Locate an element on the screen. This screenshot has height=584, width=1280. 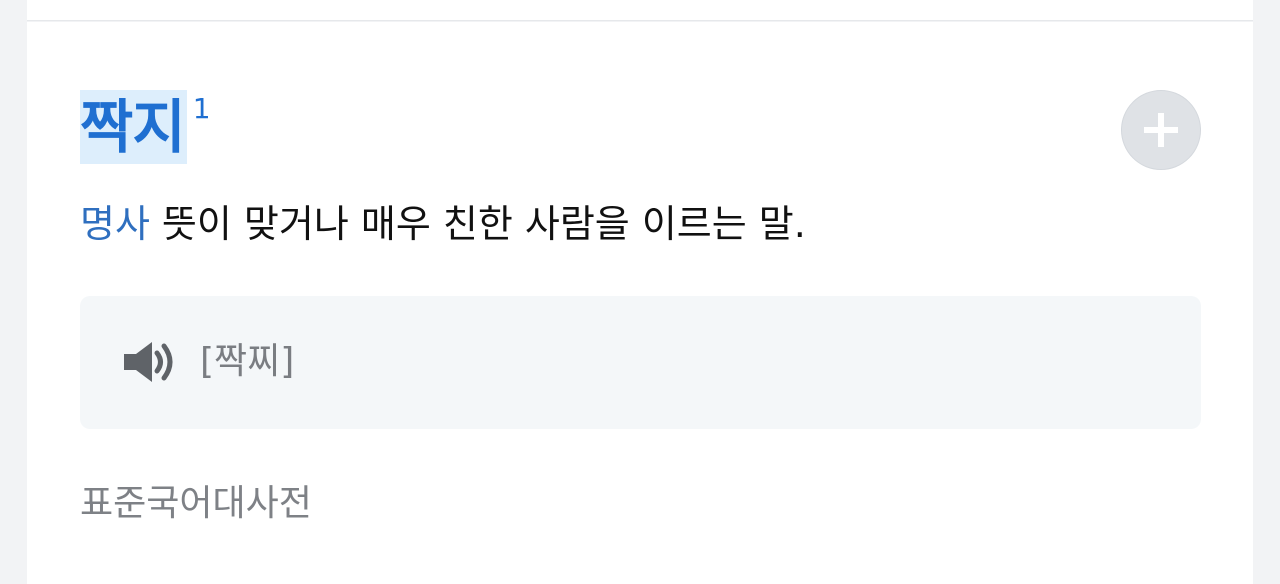
headword: 짝지 is located at coordinates (133, 127).